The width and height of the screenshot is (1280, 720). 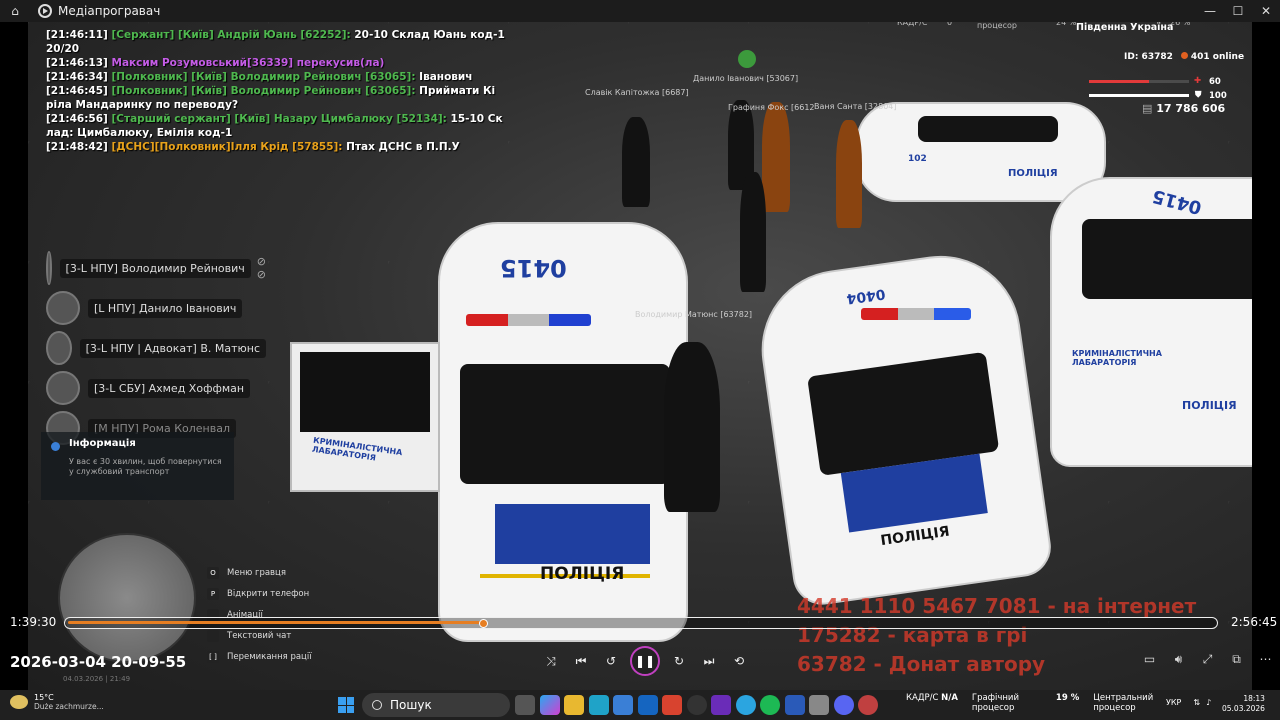 I want to click on chat-timestamp: [21:46:11], so click(x=77, y=35).